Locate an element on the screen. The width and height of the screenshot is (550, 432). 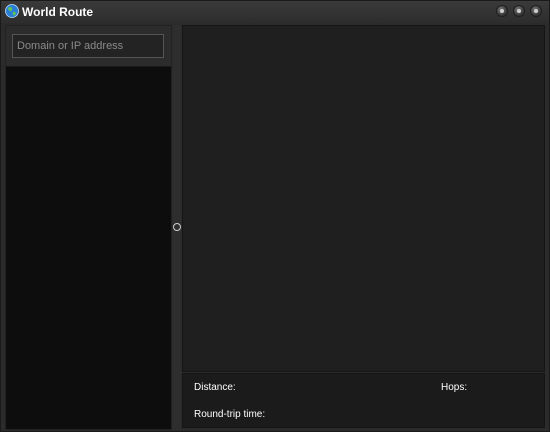
distance-label: Distance: is located at coordinates (215, 387).